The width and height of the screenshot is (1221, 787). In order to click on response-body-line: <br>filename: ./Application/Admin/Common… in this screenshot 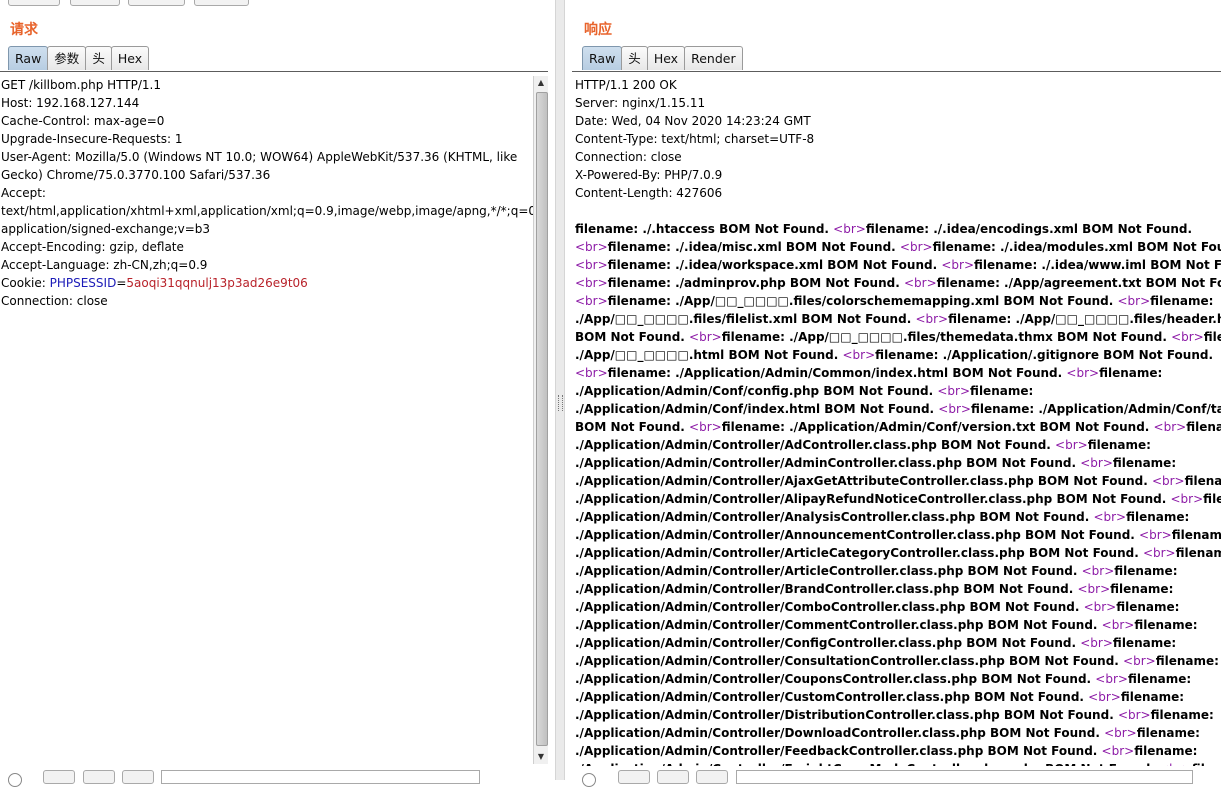, I will do `click(898, 373)`.